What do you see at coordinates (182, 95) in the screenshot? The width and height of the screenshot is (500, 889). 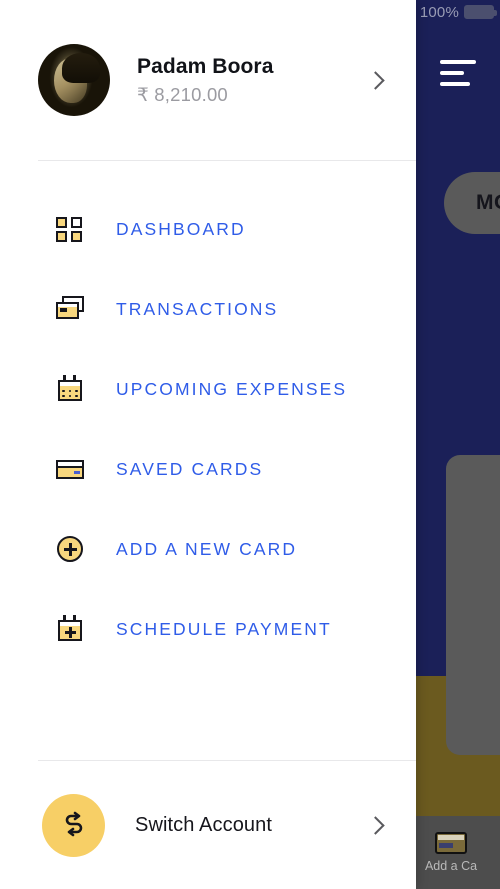 I see `profile-balance: ₹ 8,210.00` at bounding box center [182, 95].